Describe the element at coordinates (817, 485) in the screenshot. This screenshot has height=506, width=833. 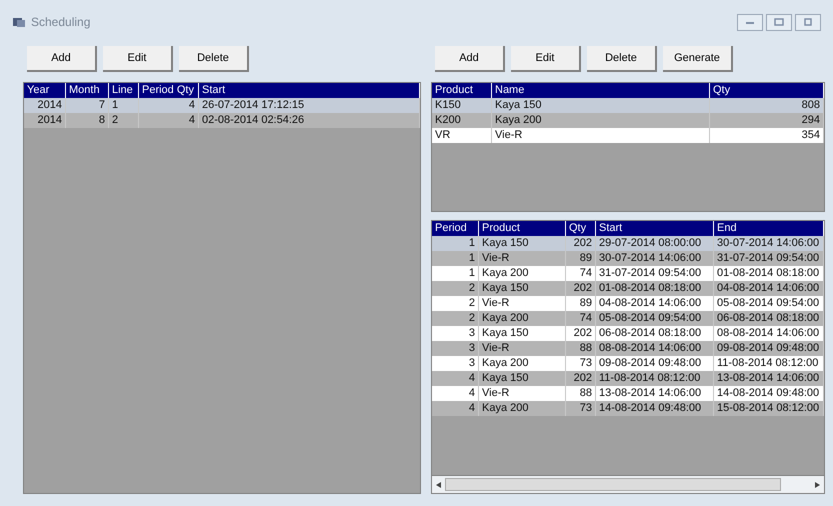
I see `scroll-right-icon` at that location.